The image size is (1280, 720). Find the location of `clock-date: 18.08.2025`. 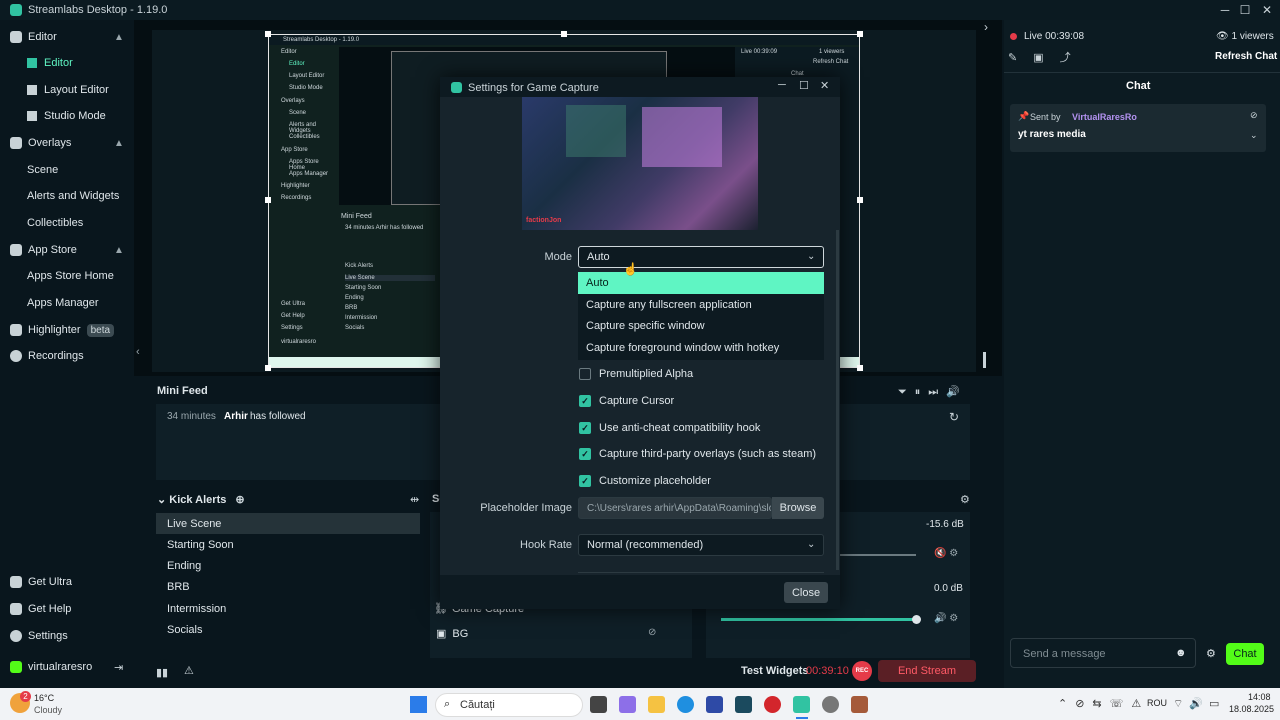

clock-date: 18.08.2025 is located at coordinates (1251, 709).